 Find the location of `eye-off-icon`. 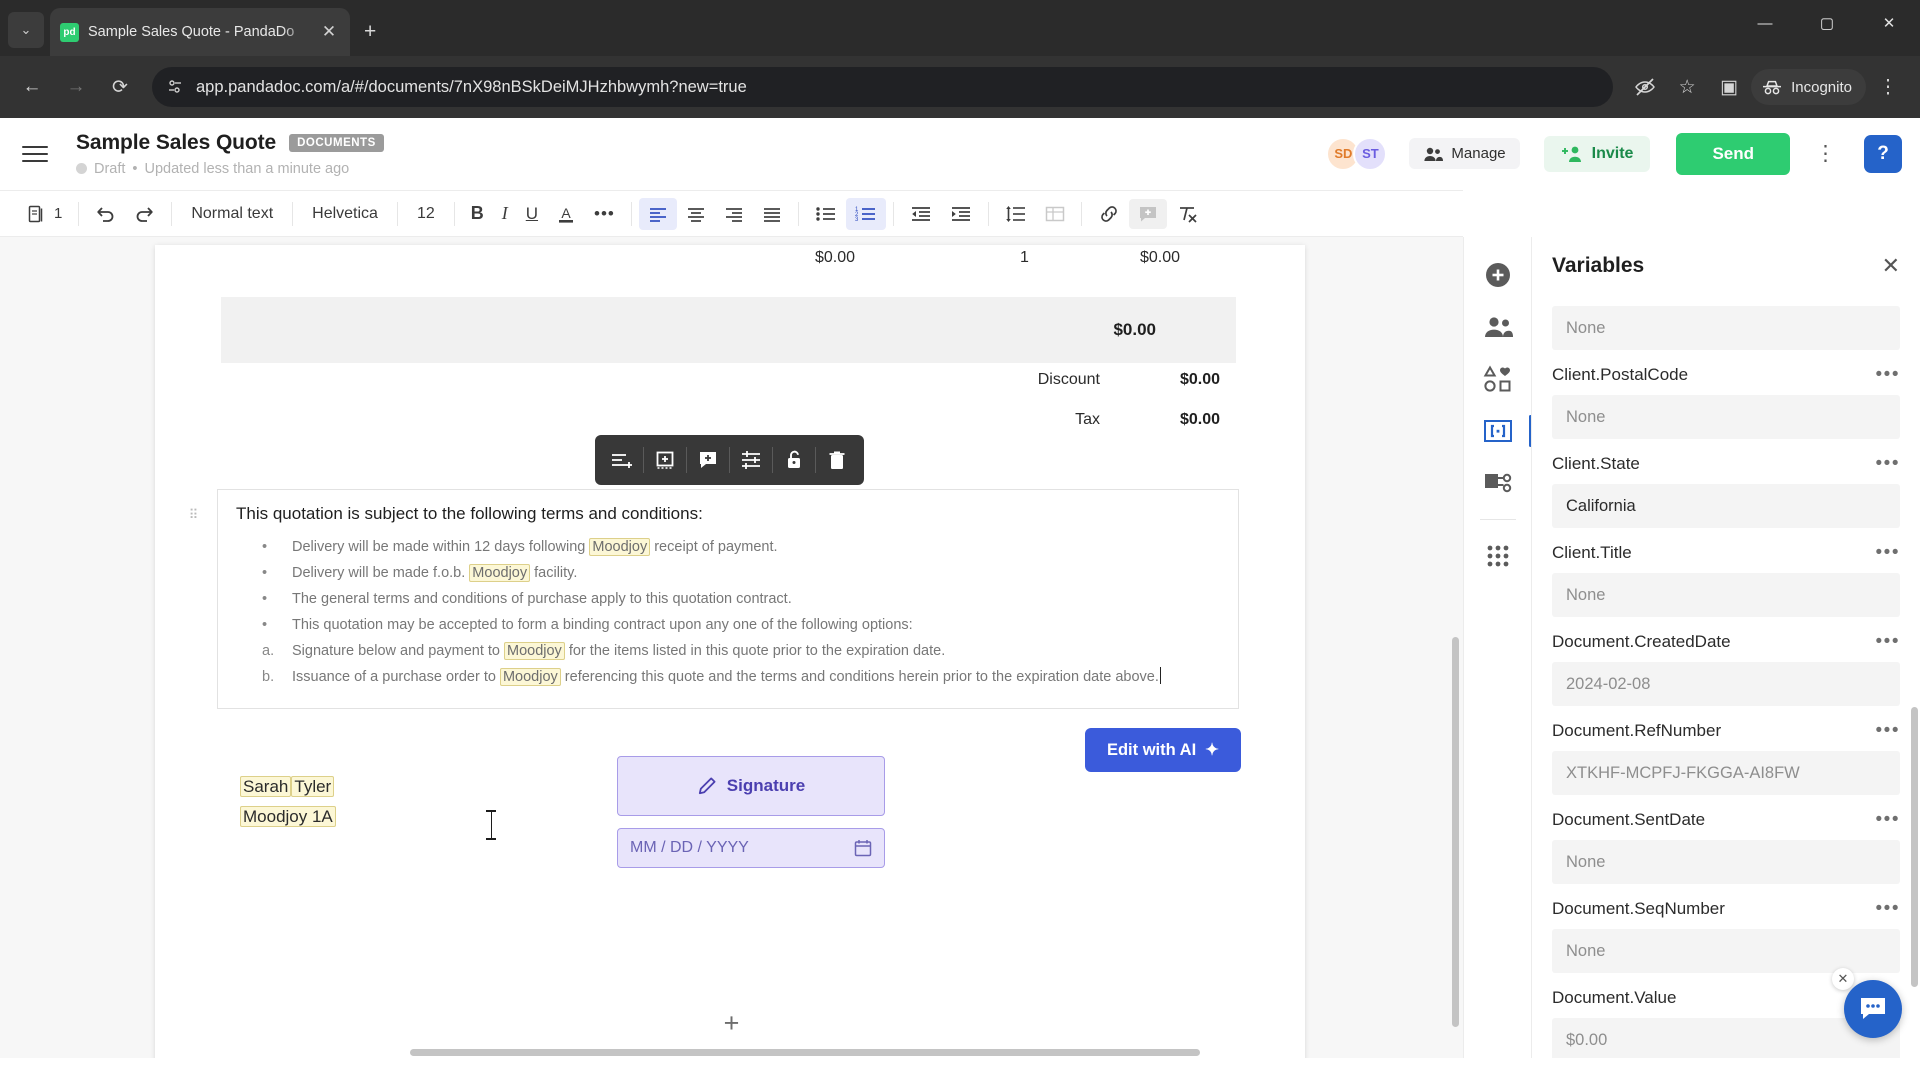

eye-off-icon is located at coordinates (1645, 87).